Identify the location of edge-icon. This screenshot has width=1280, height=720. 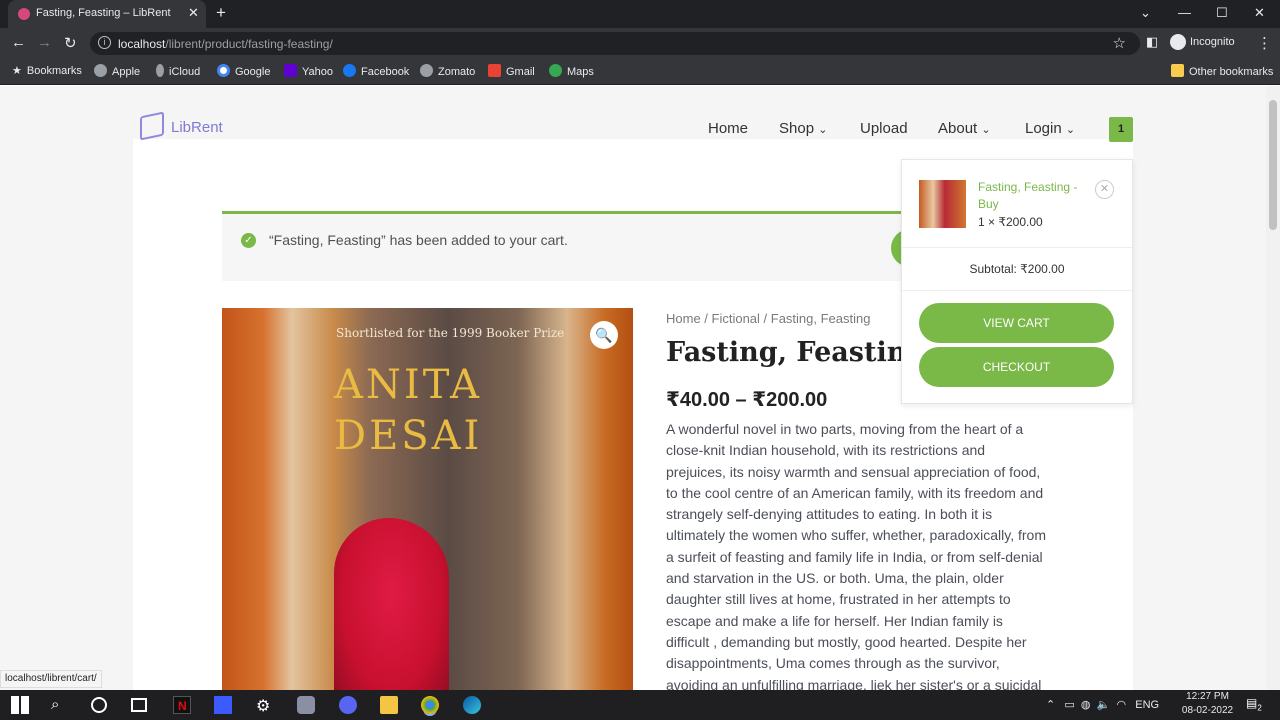
(472, 705).